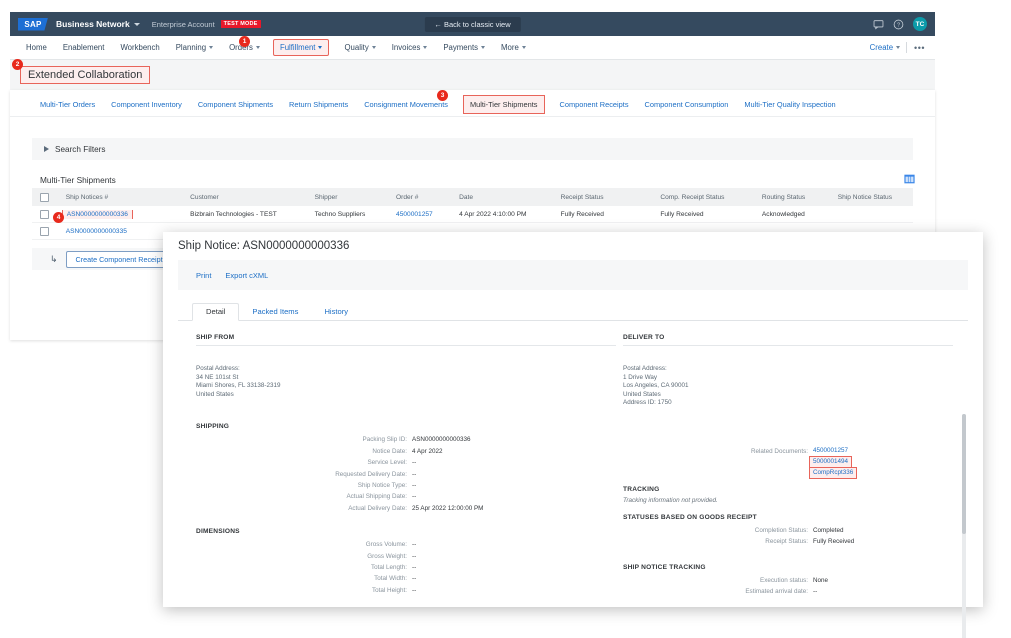  I want to click on page-title: Extended Collaboration, so click(85, 75).